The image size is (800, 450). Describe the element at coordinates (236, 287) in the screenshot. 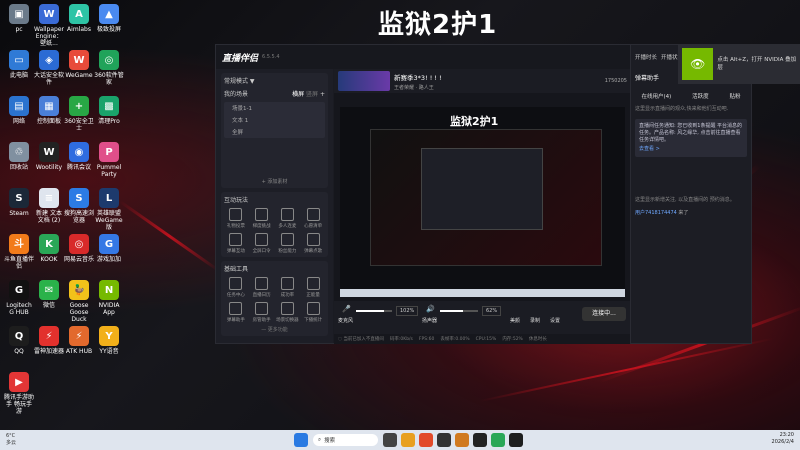

I see `tool-item: 任务中心` at that location.